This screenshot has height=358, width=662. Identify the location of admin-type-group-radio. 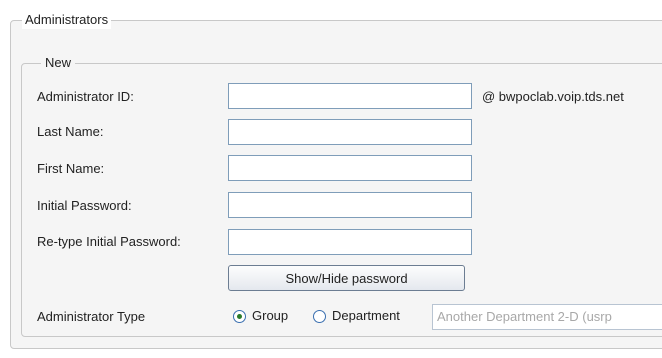
(239, 316).